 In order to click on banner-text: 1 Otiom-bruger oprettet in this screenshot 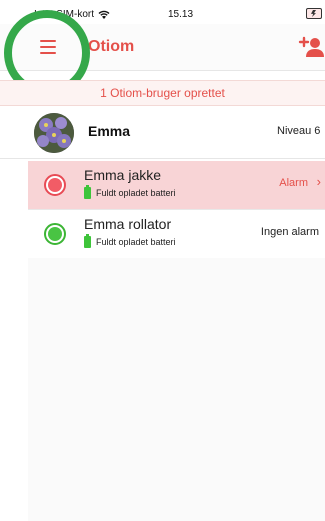, I will do `click(162, 93)`.